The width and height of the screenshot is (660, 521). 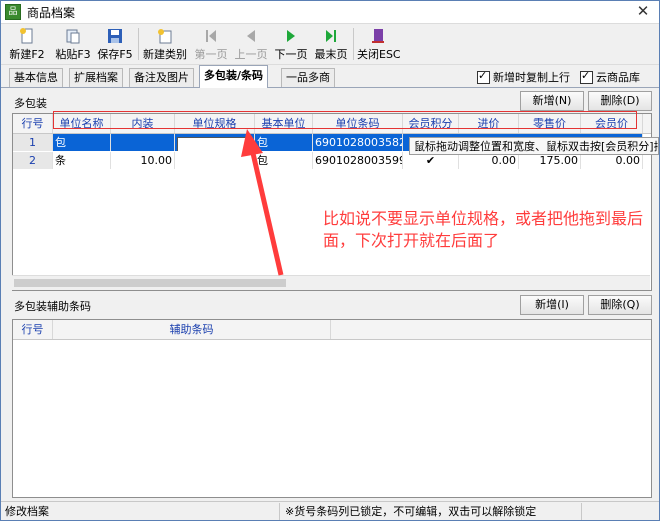 I want to click on tab-bar: 基本信息 扩展档案 备注及图片 多包装/条码 一品多商 新增时复制上行 云商品库, so click(x=330, y=76).